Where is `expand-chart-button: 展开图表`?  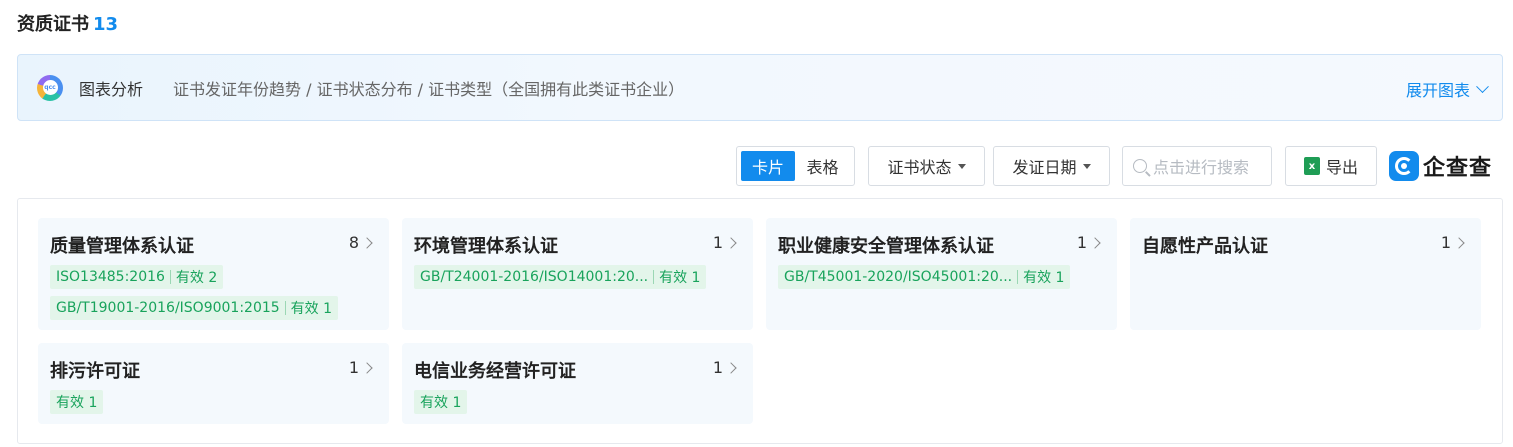 expand-chart-button: 展开图表 is located at coordinates (1447, 89).